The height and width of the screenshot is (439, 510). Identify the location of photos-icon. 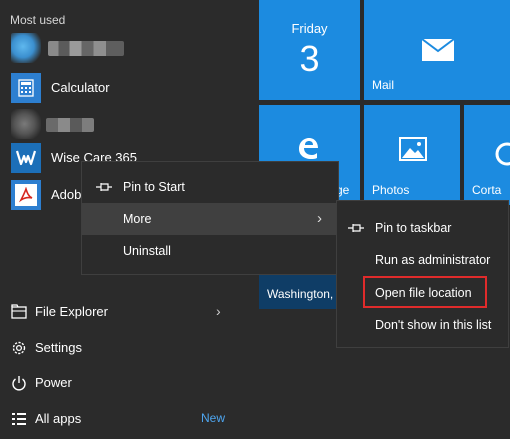
(413, 151).